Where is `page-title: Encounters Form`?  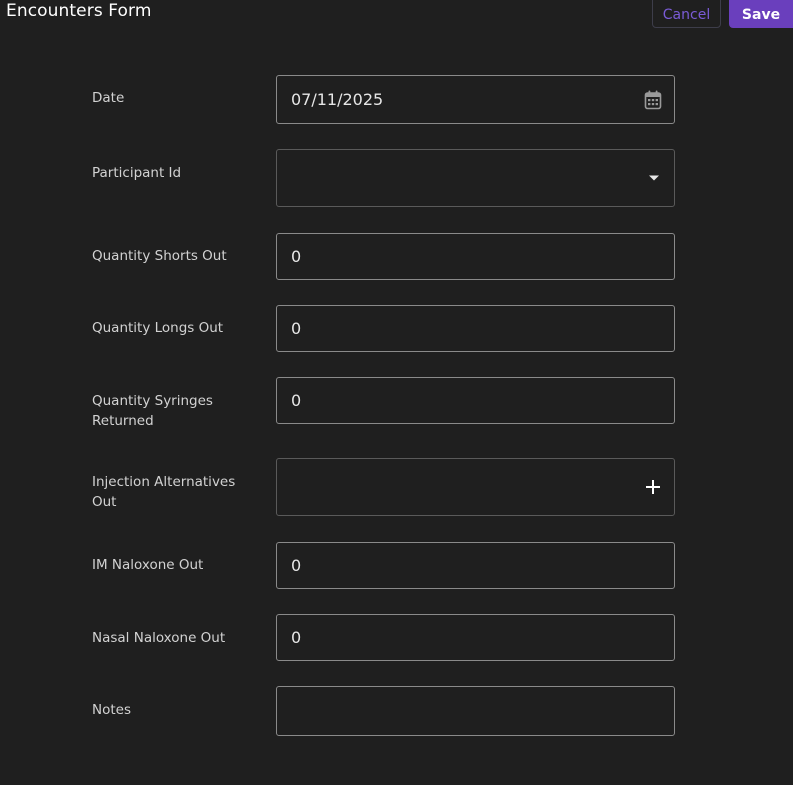 page-title: Encounters Form is located at coordinates (79, 11).